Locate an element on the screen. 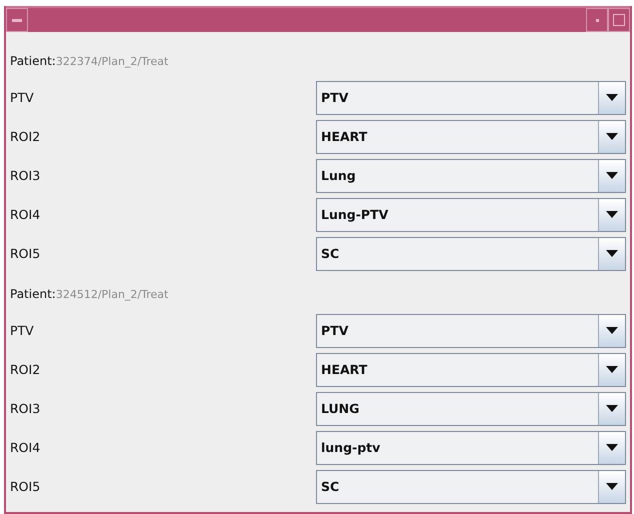 The image size is (634, 514). structure-dropdown: lung-ptv is located at coordinates (471, 447).